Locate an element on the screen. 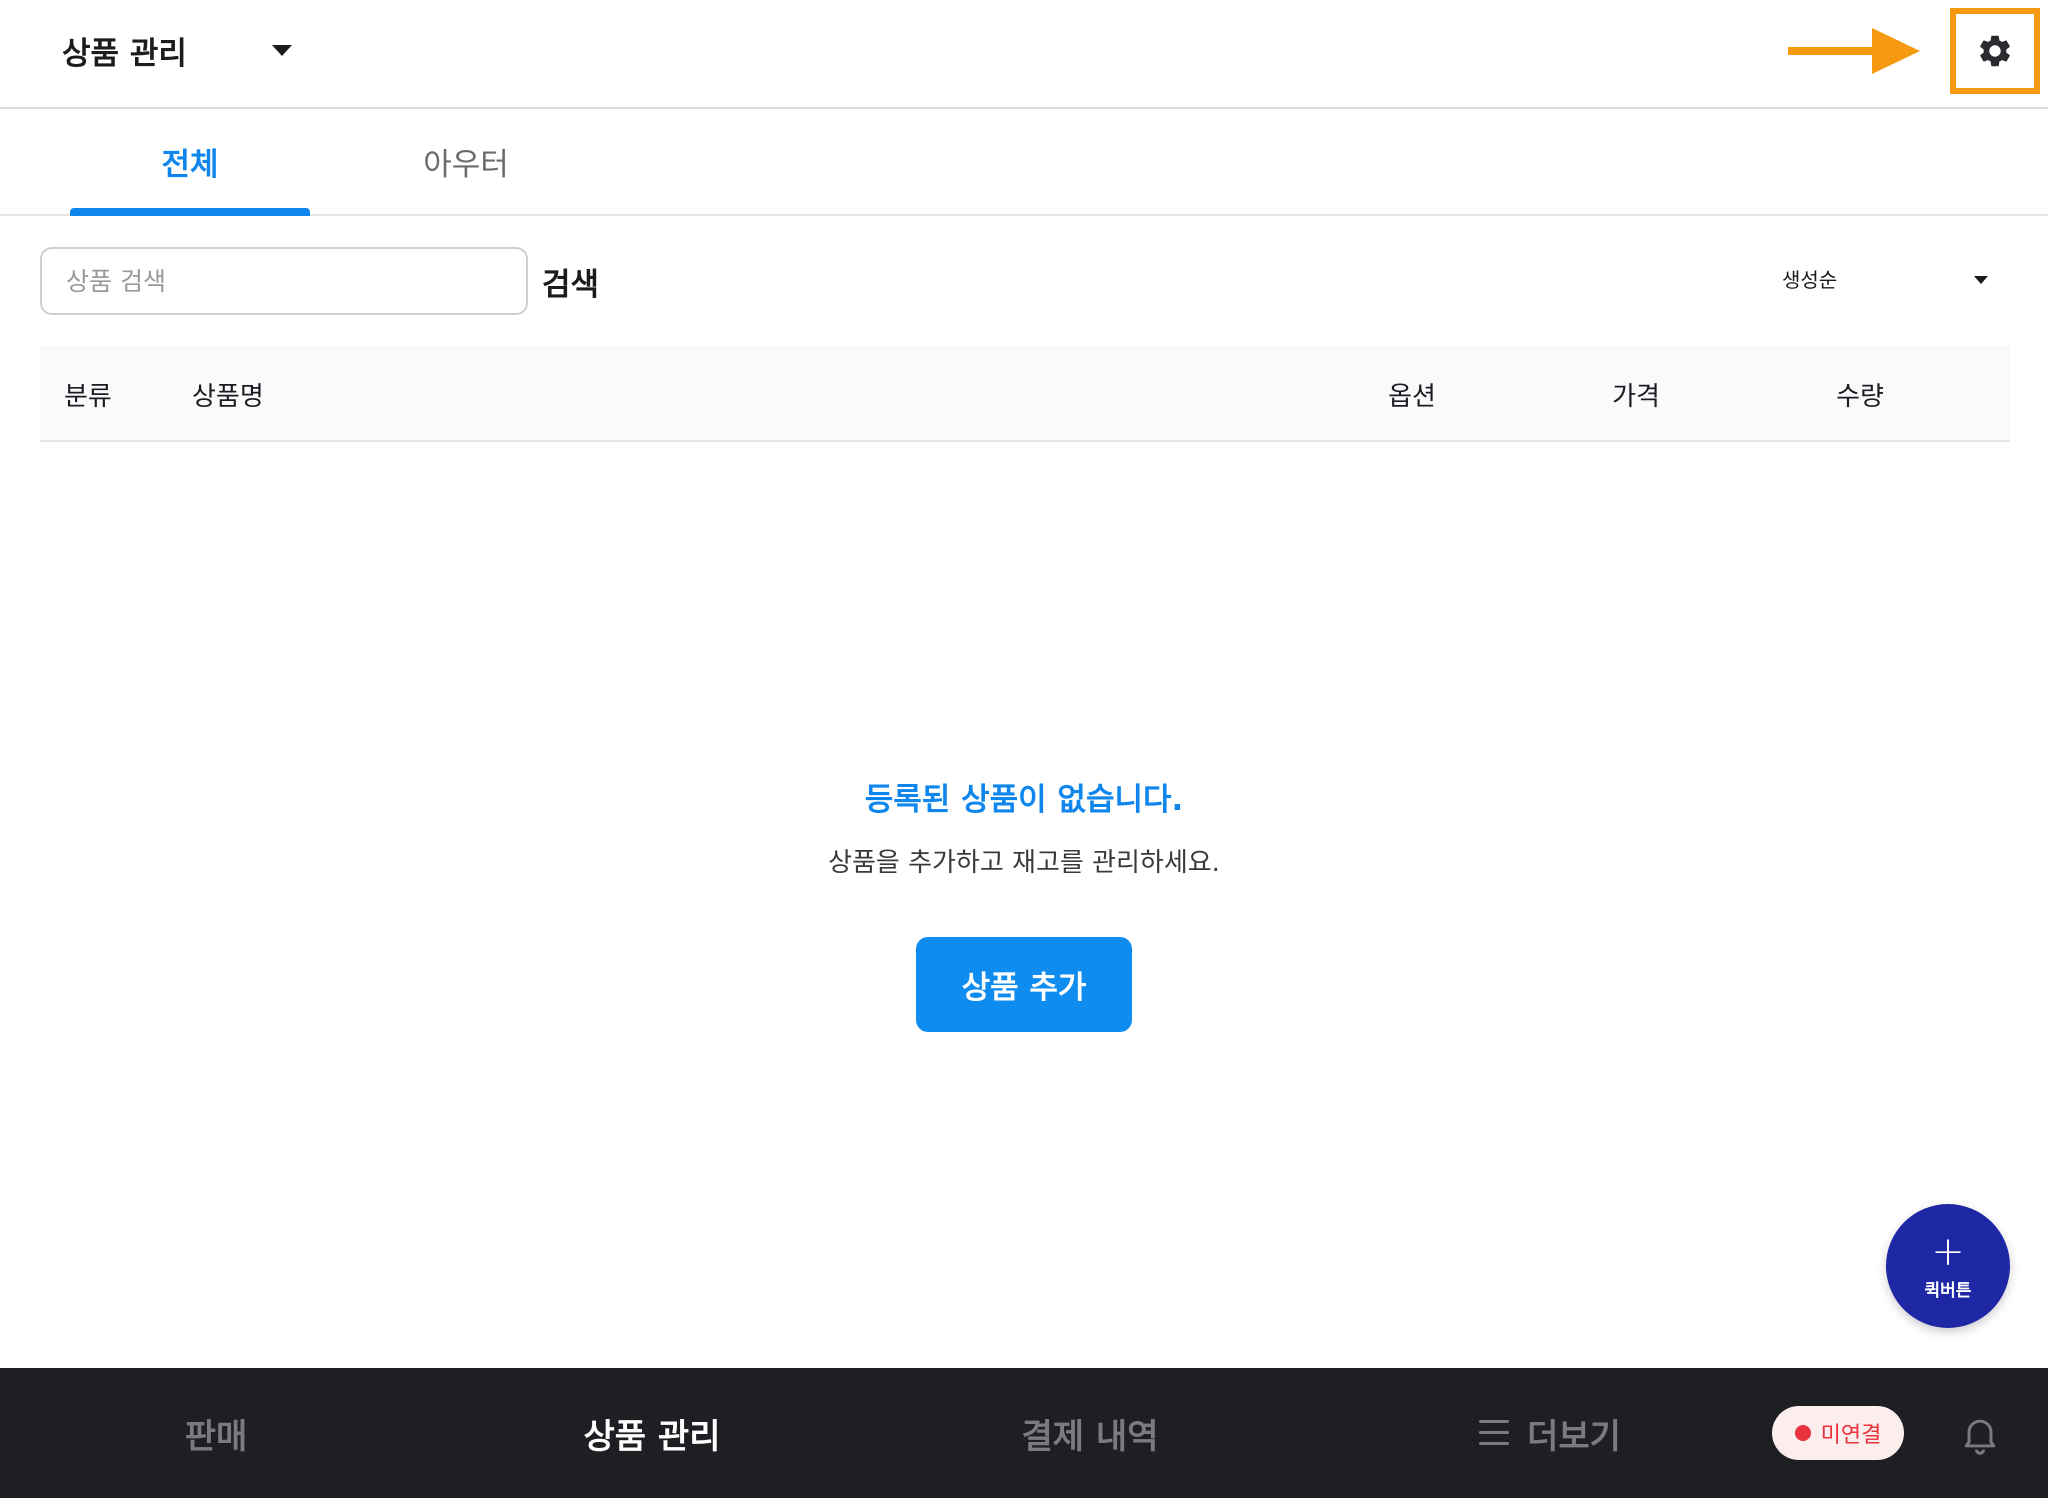 This screenshot has width=2048, height=1498. gear-icon is located at coordinates (1995, 51).